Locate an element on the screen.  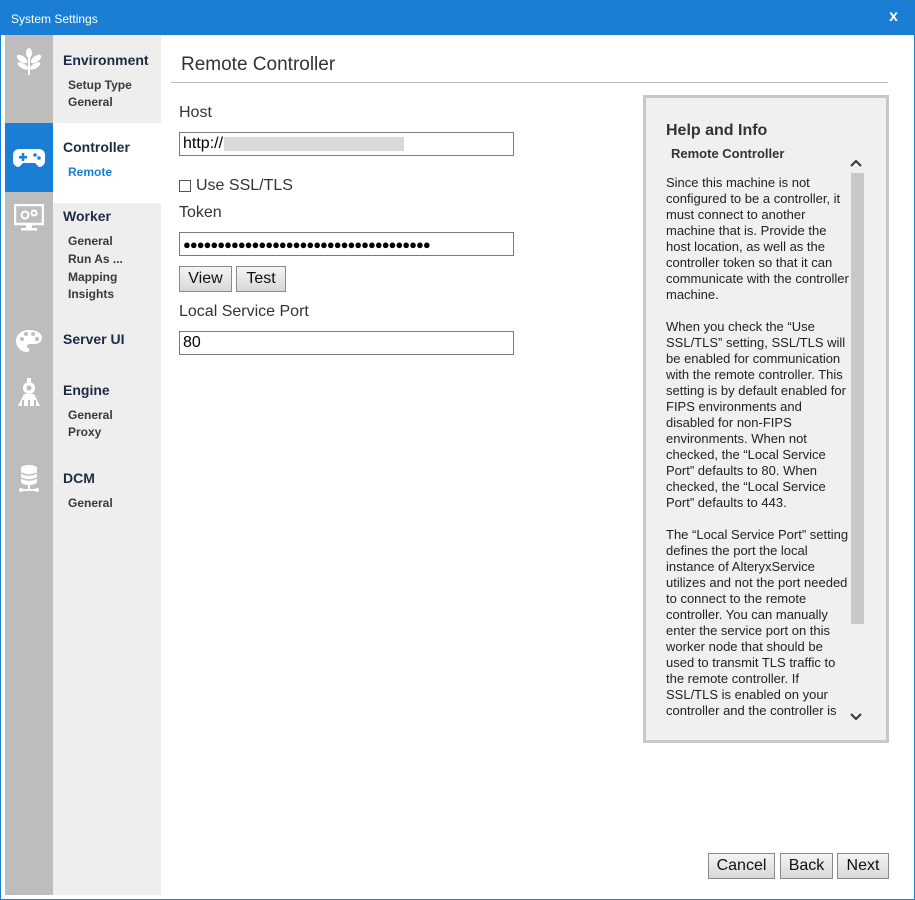
nav-item-mapping: Mapping is located at coordinates (92, 277).